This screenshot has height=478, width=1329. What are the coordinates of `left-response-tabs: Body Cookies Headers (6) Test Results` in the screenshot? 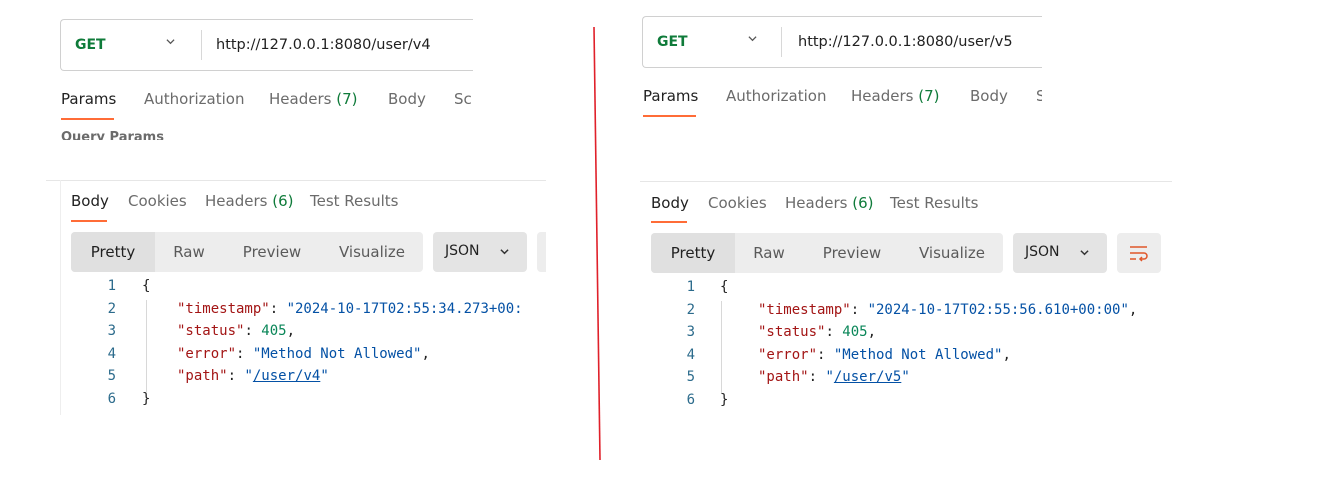 It's located at (308, 207).